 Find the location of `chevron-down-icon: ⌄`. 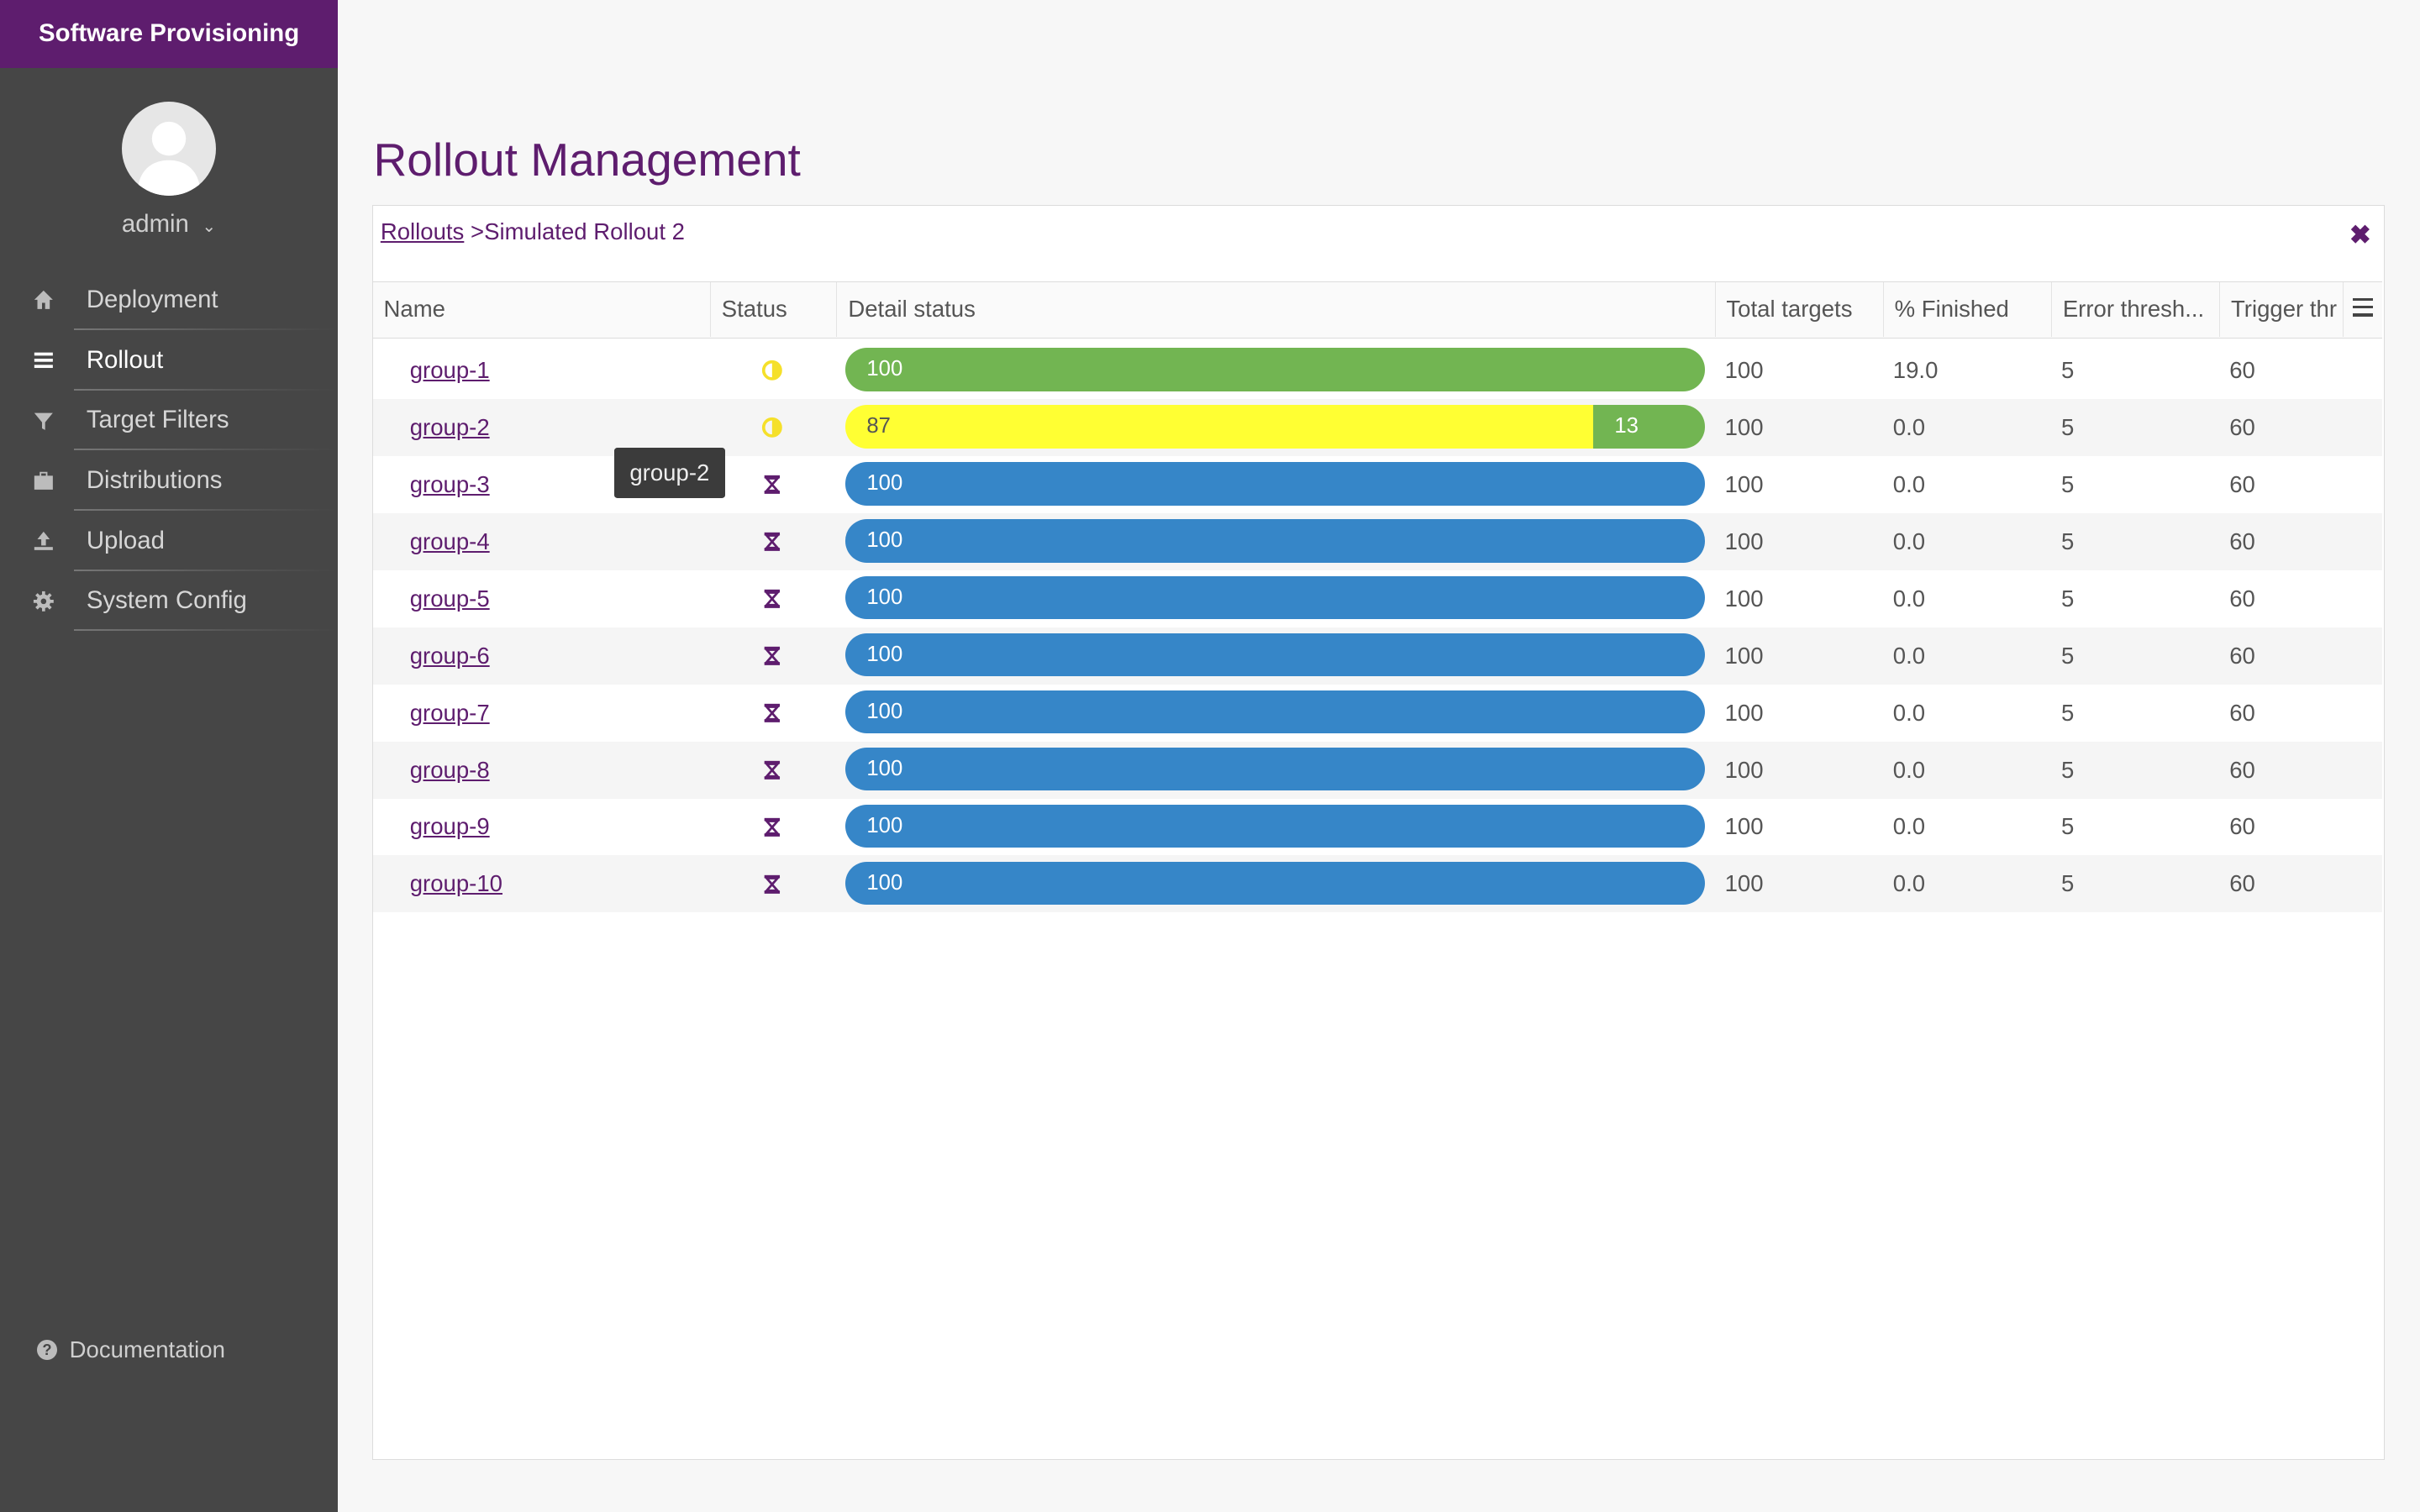

chevron-down-icon: ⌄ is located at coordinates (210, 226).